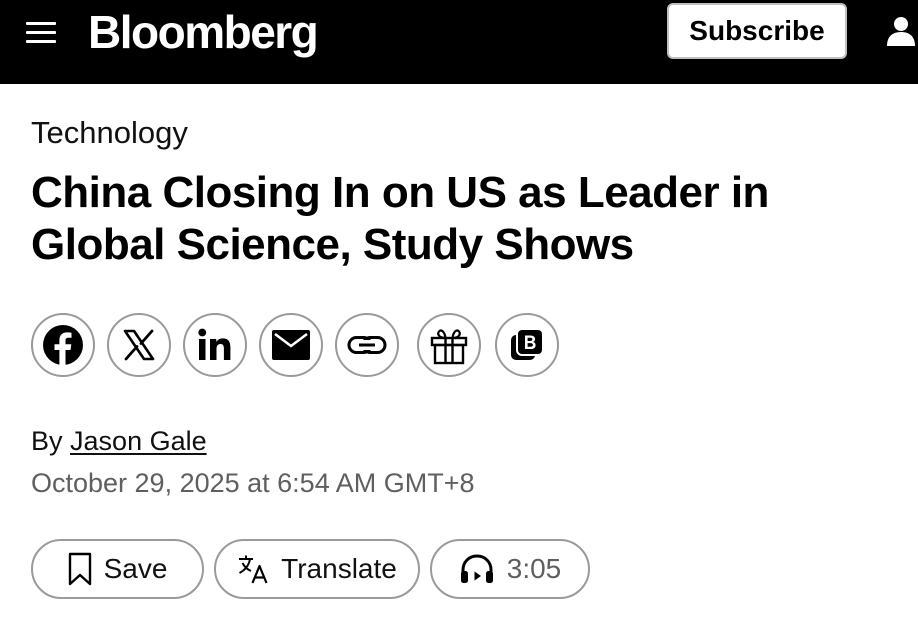 This screenshot has width=918, height=636. I want to click on share-email-button, so click(291, 345).